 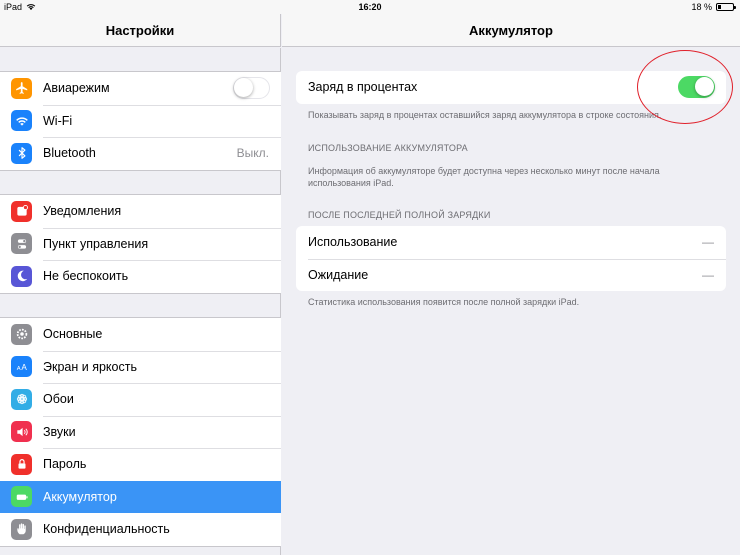 I want to click on clock: 16:20, so click(x=370, y=7).